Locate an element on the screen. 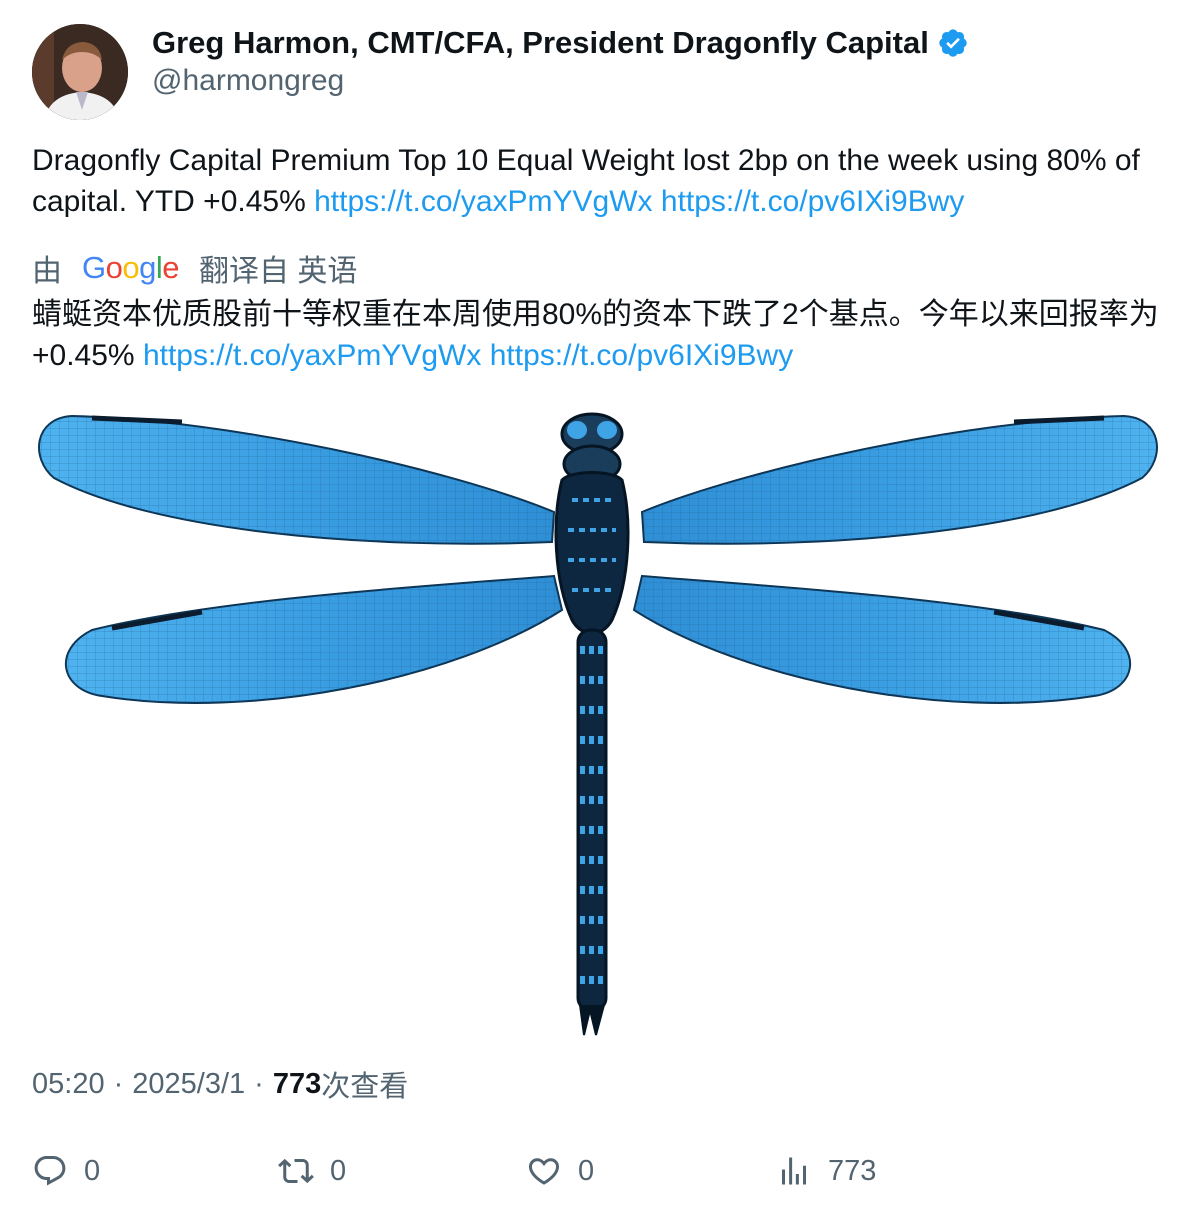 This screenshot has height=1218, width=1196. views-count: 773 is located at coordinates (852, 1170).